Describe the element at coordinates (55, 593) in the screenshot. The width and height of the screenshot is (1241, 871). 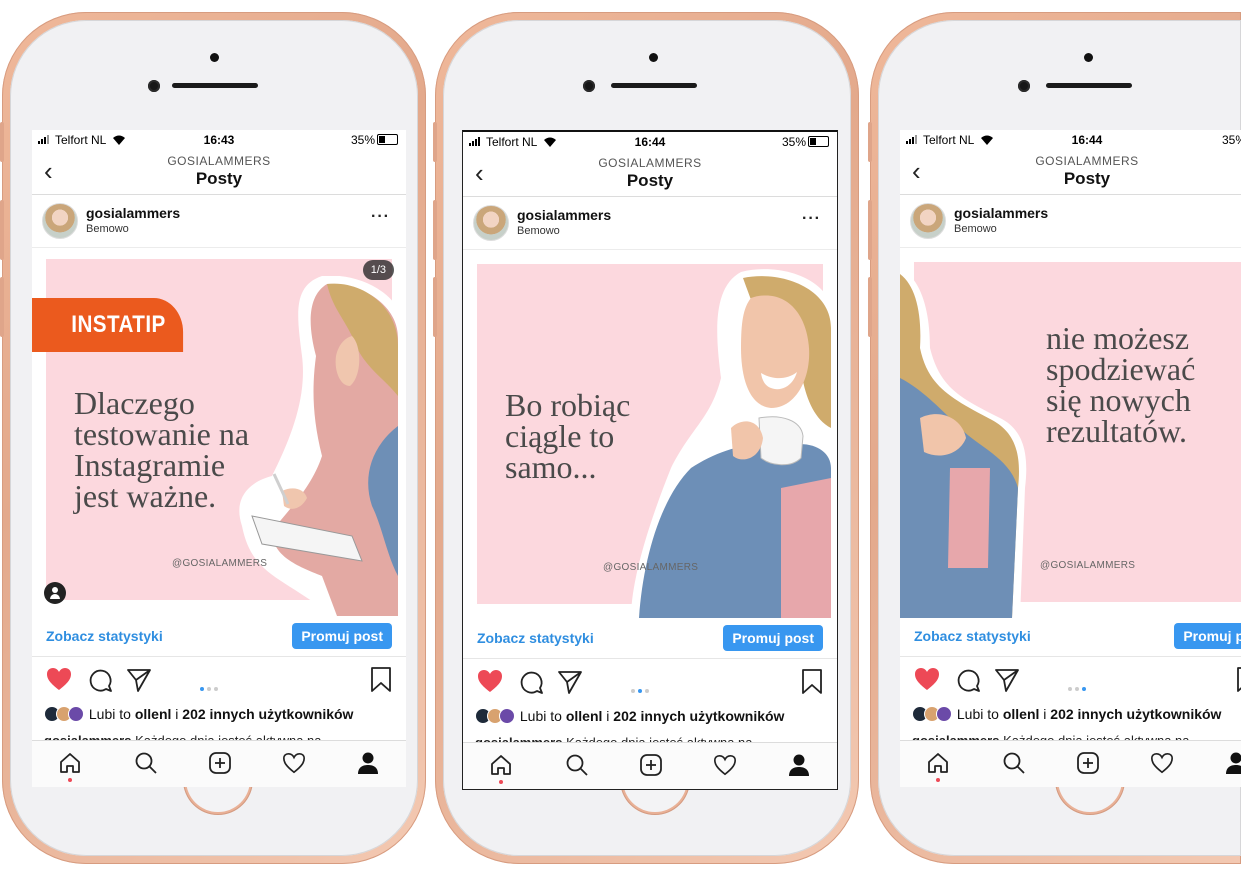
I see `tagged-people-icon` at that location.